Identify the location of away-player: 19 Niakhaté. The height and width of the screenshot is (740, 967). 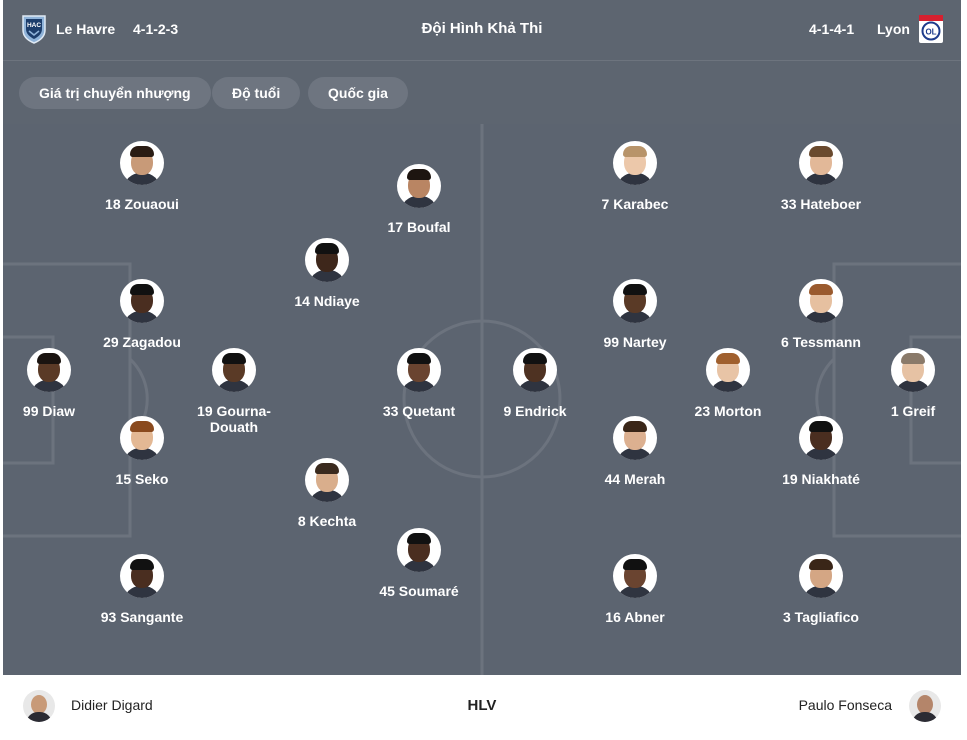
(821, 451).